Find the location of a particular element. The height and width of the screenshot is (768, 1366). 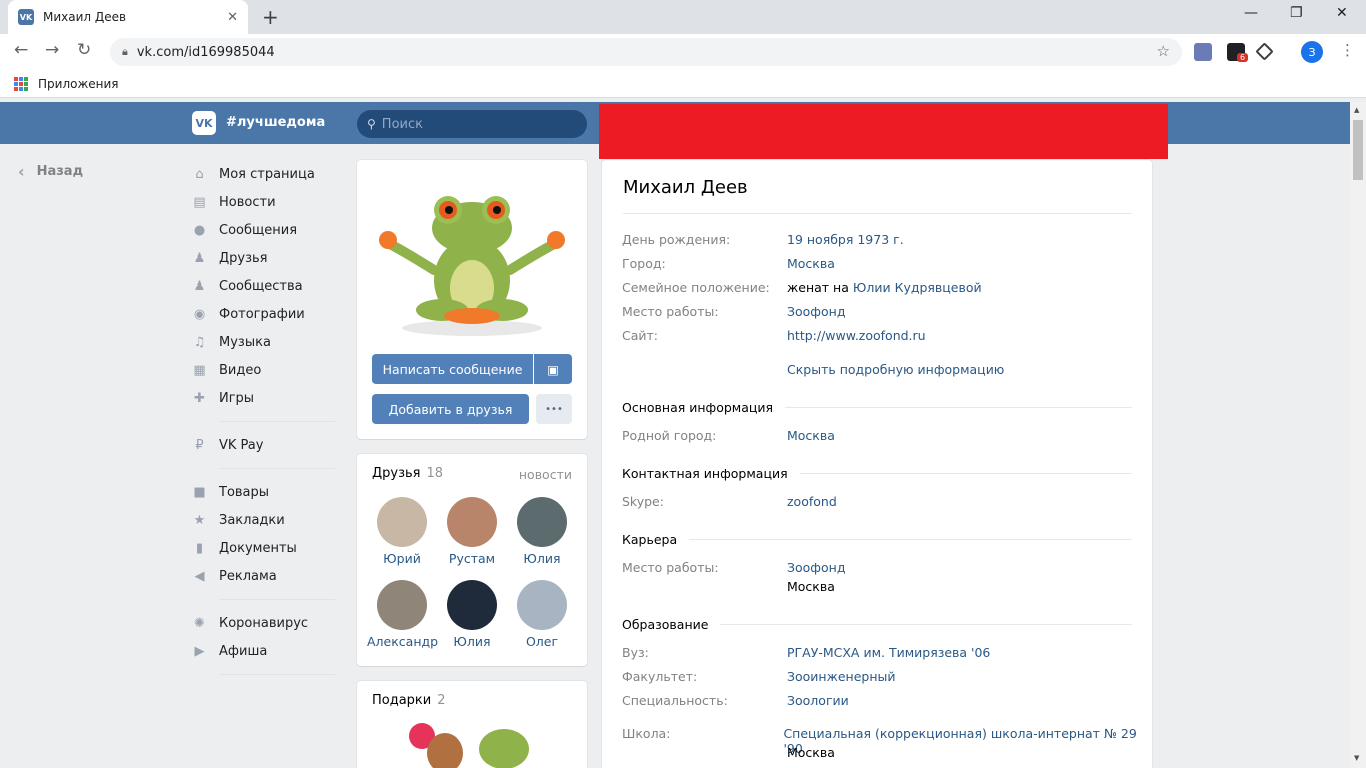

scroll-thumb is located at coordinates (1358, 150).